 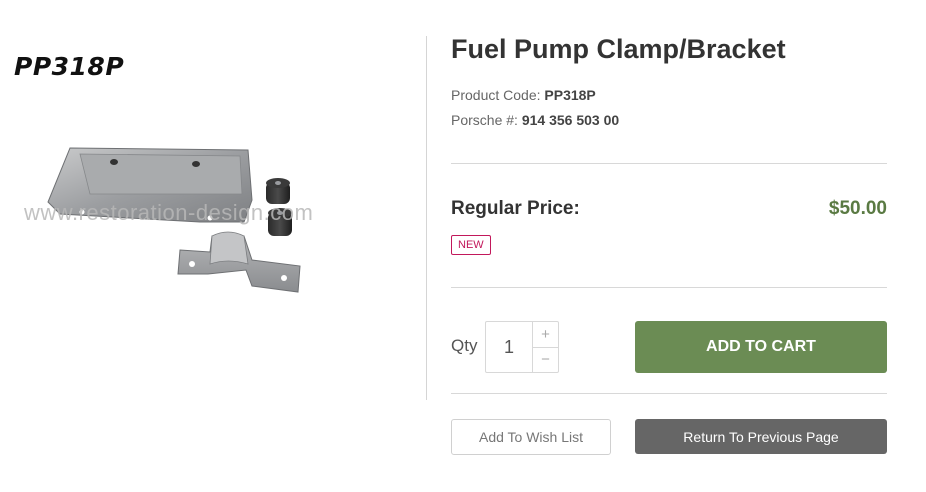 I want to click on porsche-number-row: Porsche #: 914 356 503 00, so click(x=535, y=120).